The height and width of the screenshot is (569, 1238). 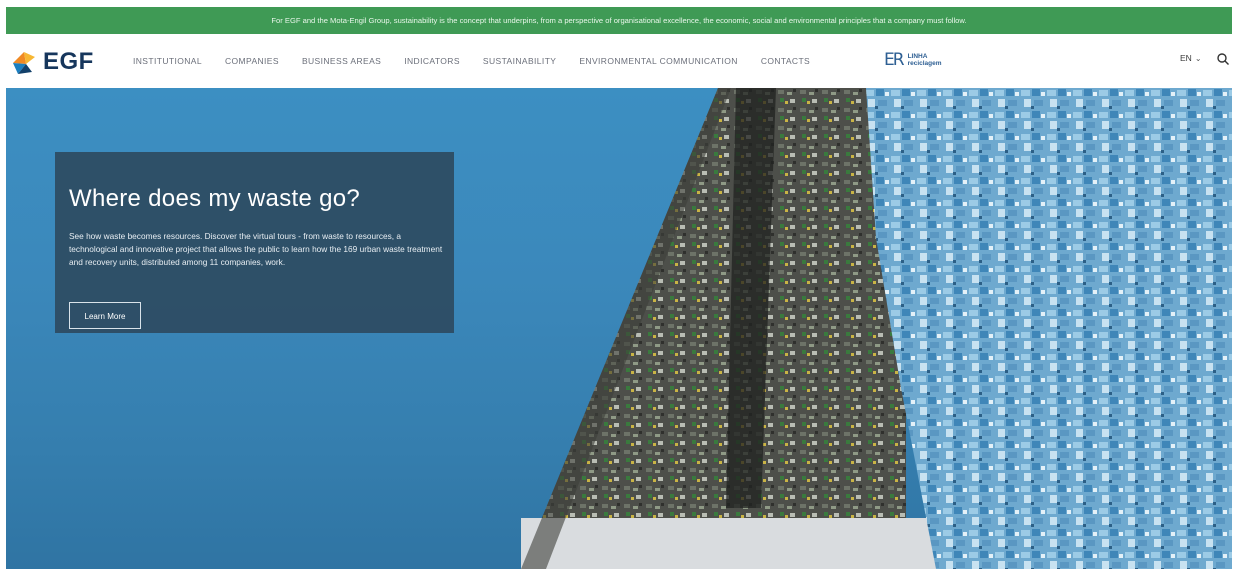 What do you see at coordinates (432, 61) in the screenshot?
I see `nav-item-indicators: INDICATORS` at bounding box center [432, 61].